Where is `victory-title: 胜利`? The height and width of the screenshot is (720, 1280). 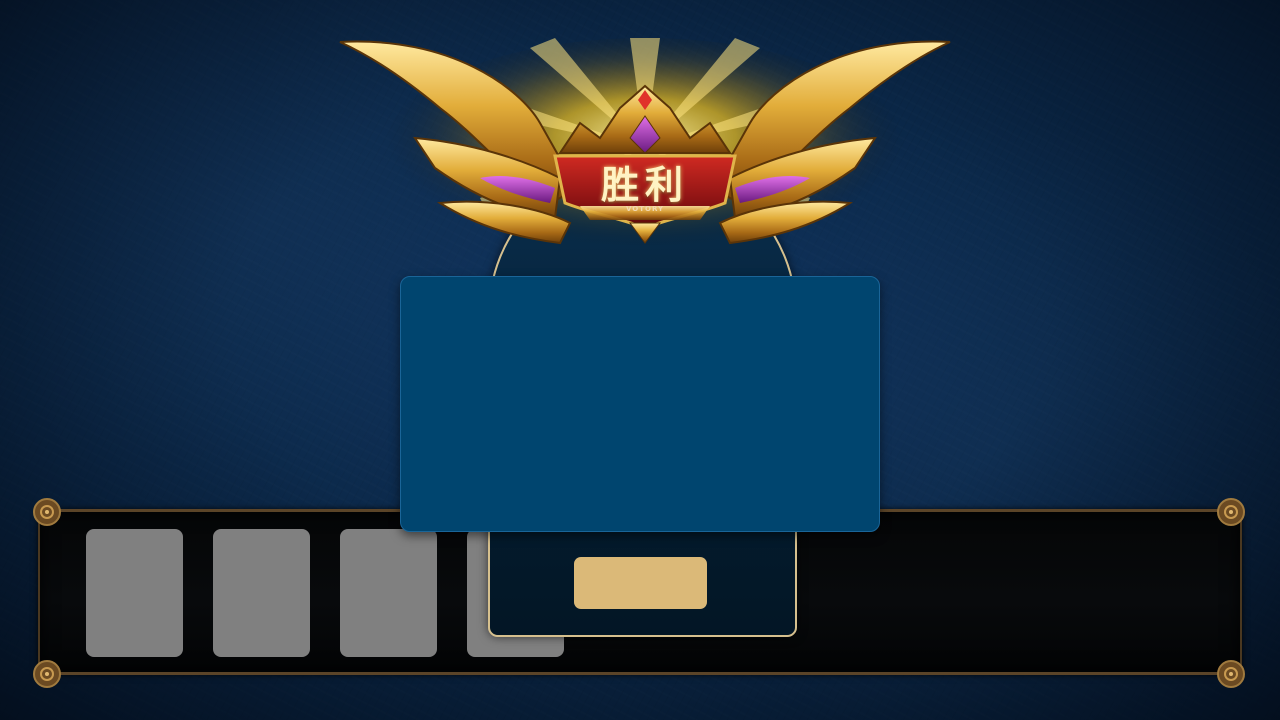 victory-title: 胜利 is located at coordinates (644, 184).